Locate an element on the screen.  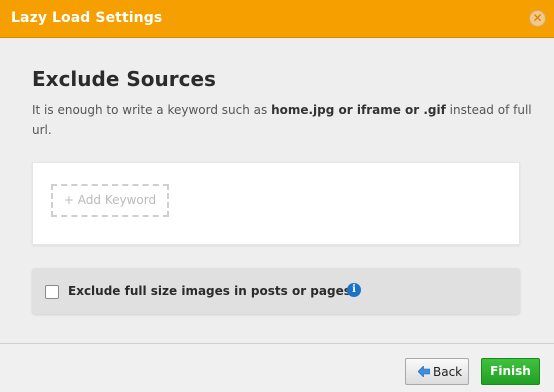
back-button-label: Back is located at coordinates (448, 372).